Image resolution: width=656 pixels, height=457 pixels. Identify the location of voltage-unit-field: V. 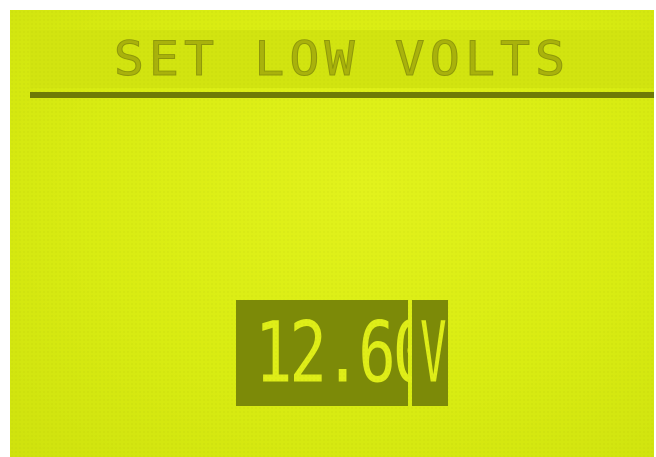
(430, 353).